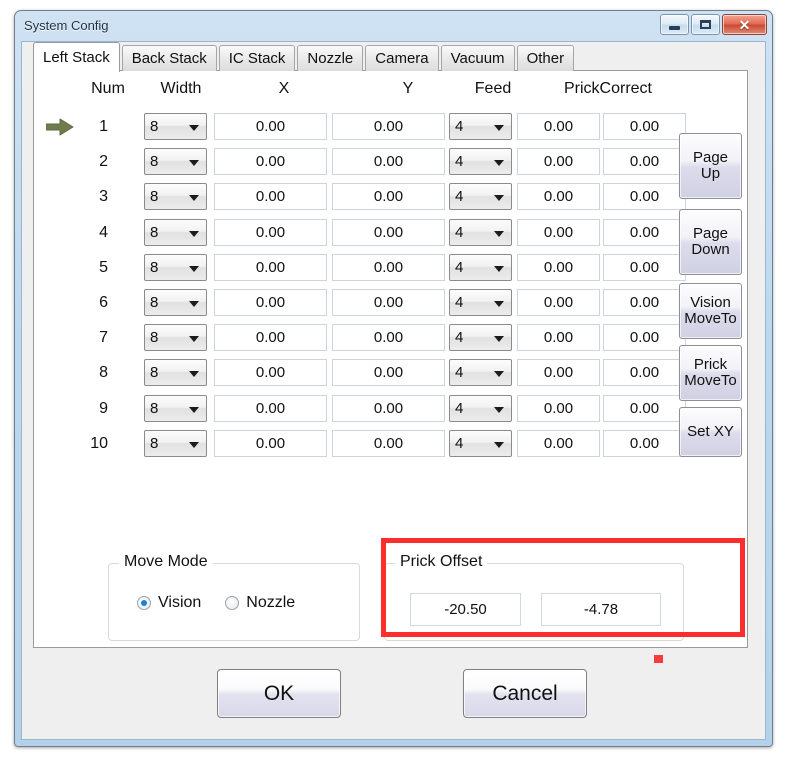  I want to click on grid-row: 2 8 0.00 0.00 4 0.00 0.00, so click(390, 162).